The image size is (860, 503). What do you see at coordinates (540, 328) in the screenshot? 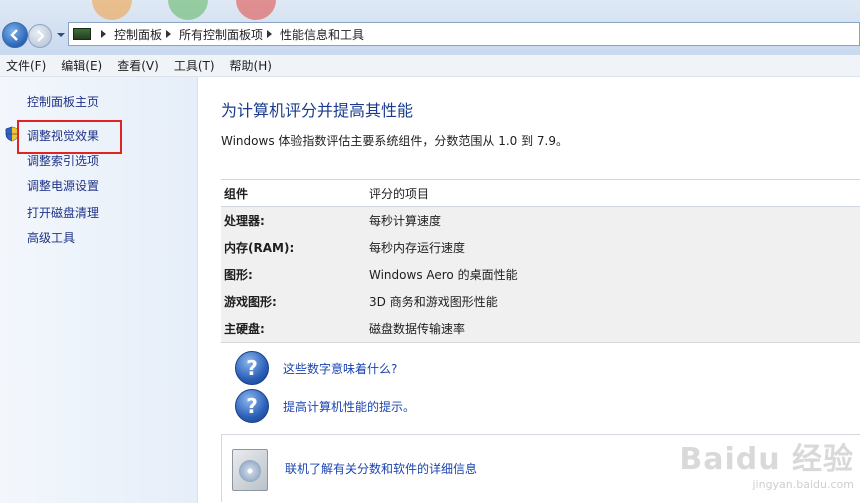
I see `table-row: 主硬盘: 磁盘数据传输速率` at bounding box center [540, 328].